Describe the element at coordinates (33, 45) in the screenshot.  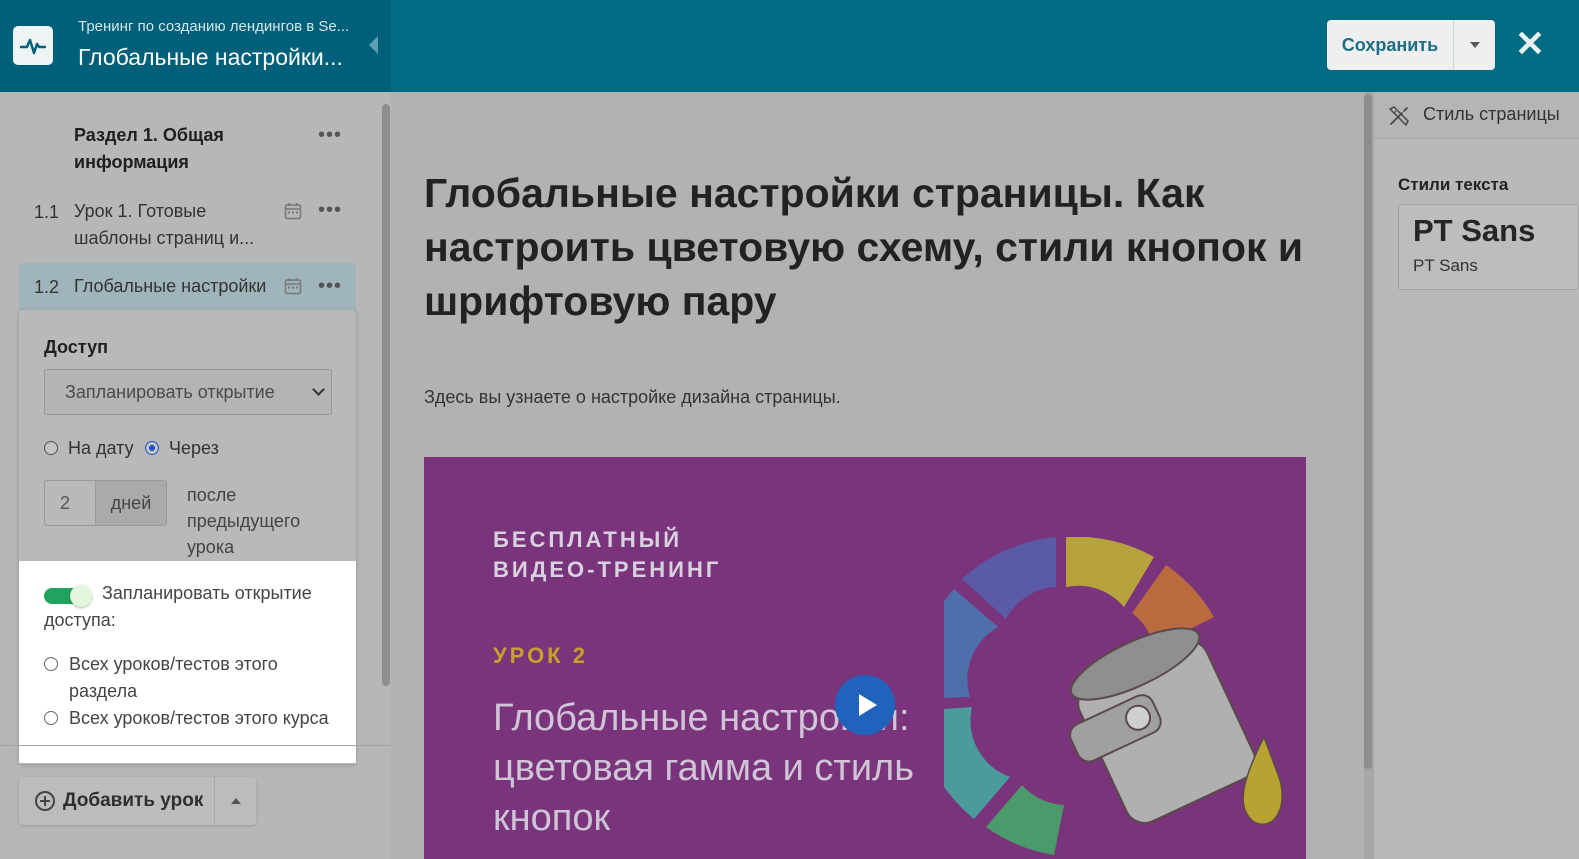
I see `app-logo-icon` at that location.